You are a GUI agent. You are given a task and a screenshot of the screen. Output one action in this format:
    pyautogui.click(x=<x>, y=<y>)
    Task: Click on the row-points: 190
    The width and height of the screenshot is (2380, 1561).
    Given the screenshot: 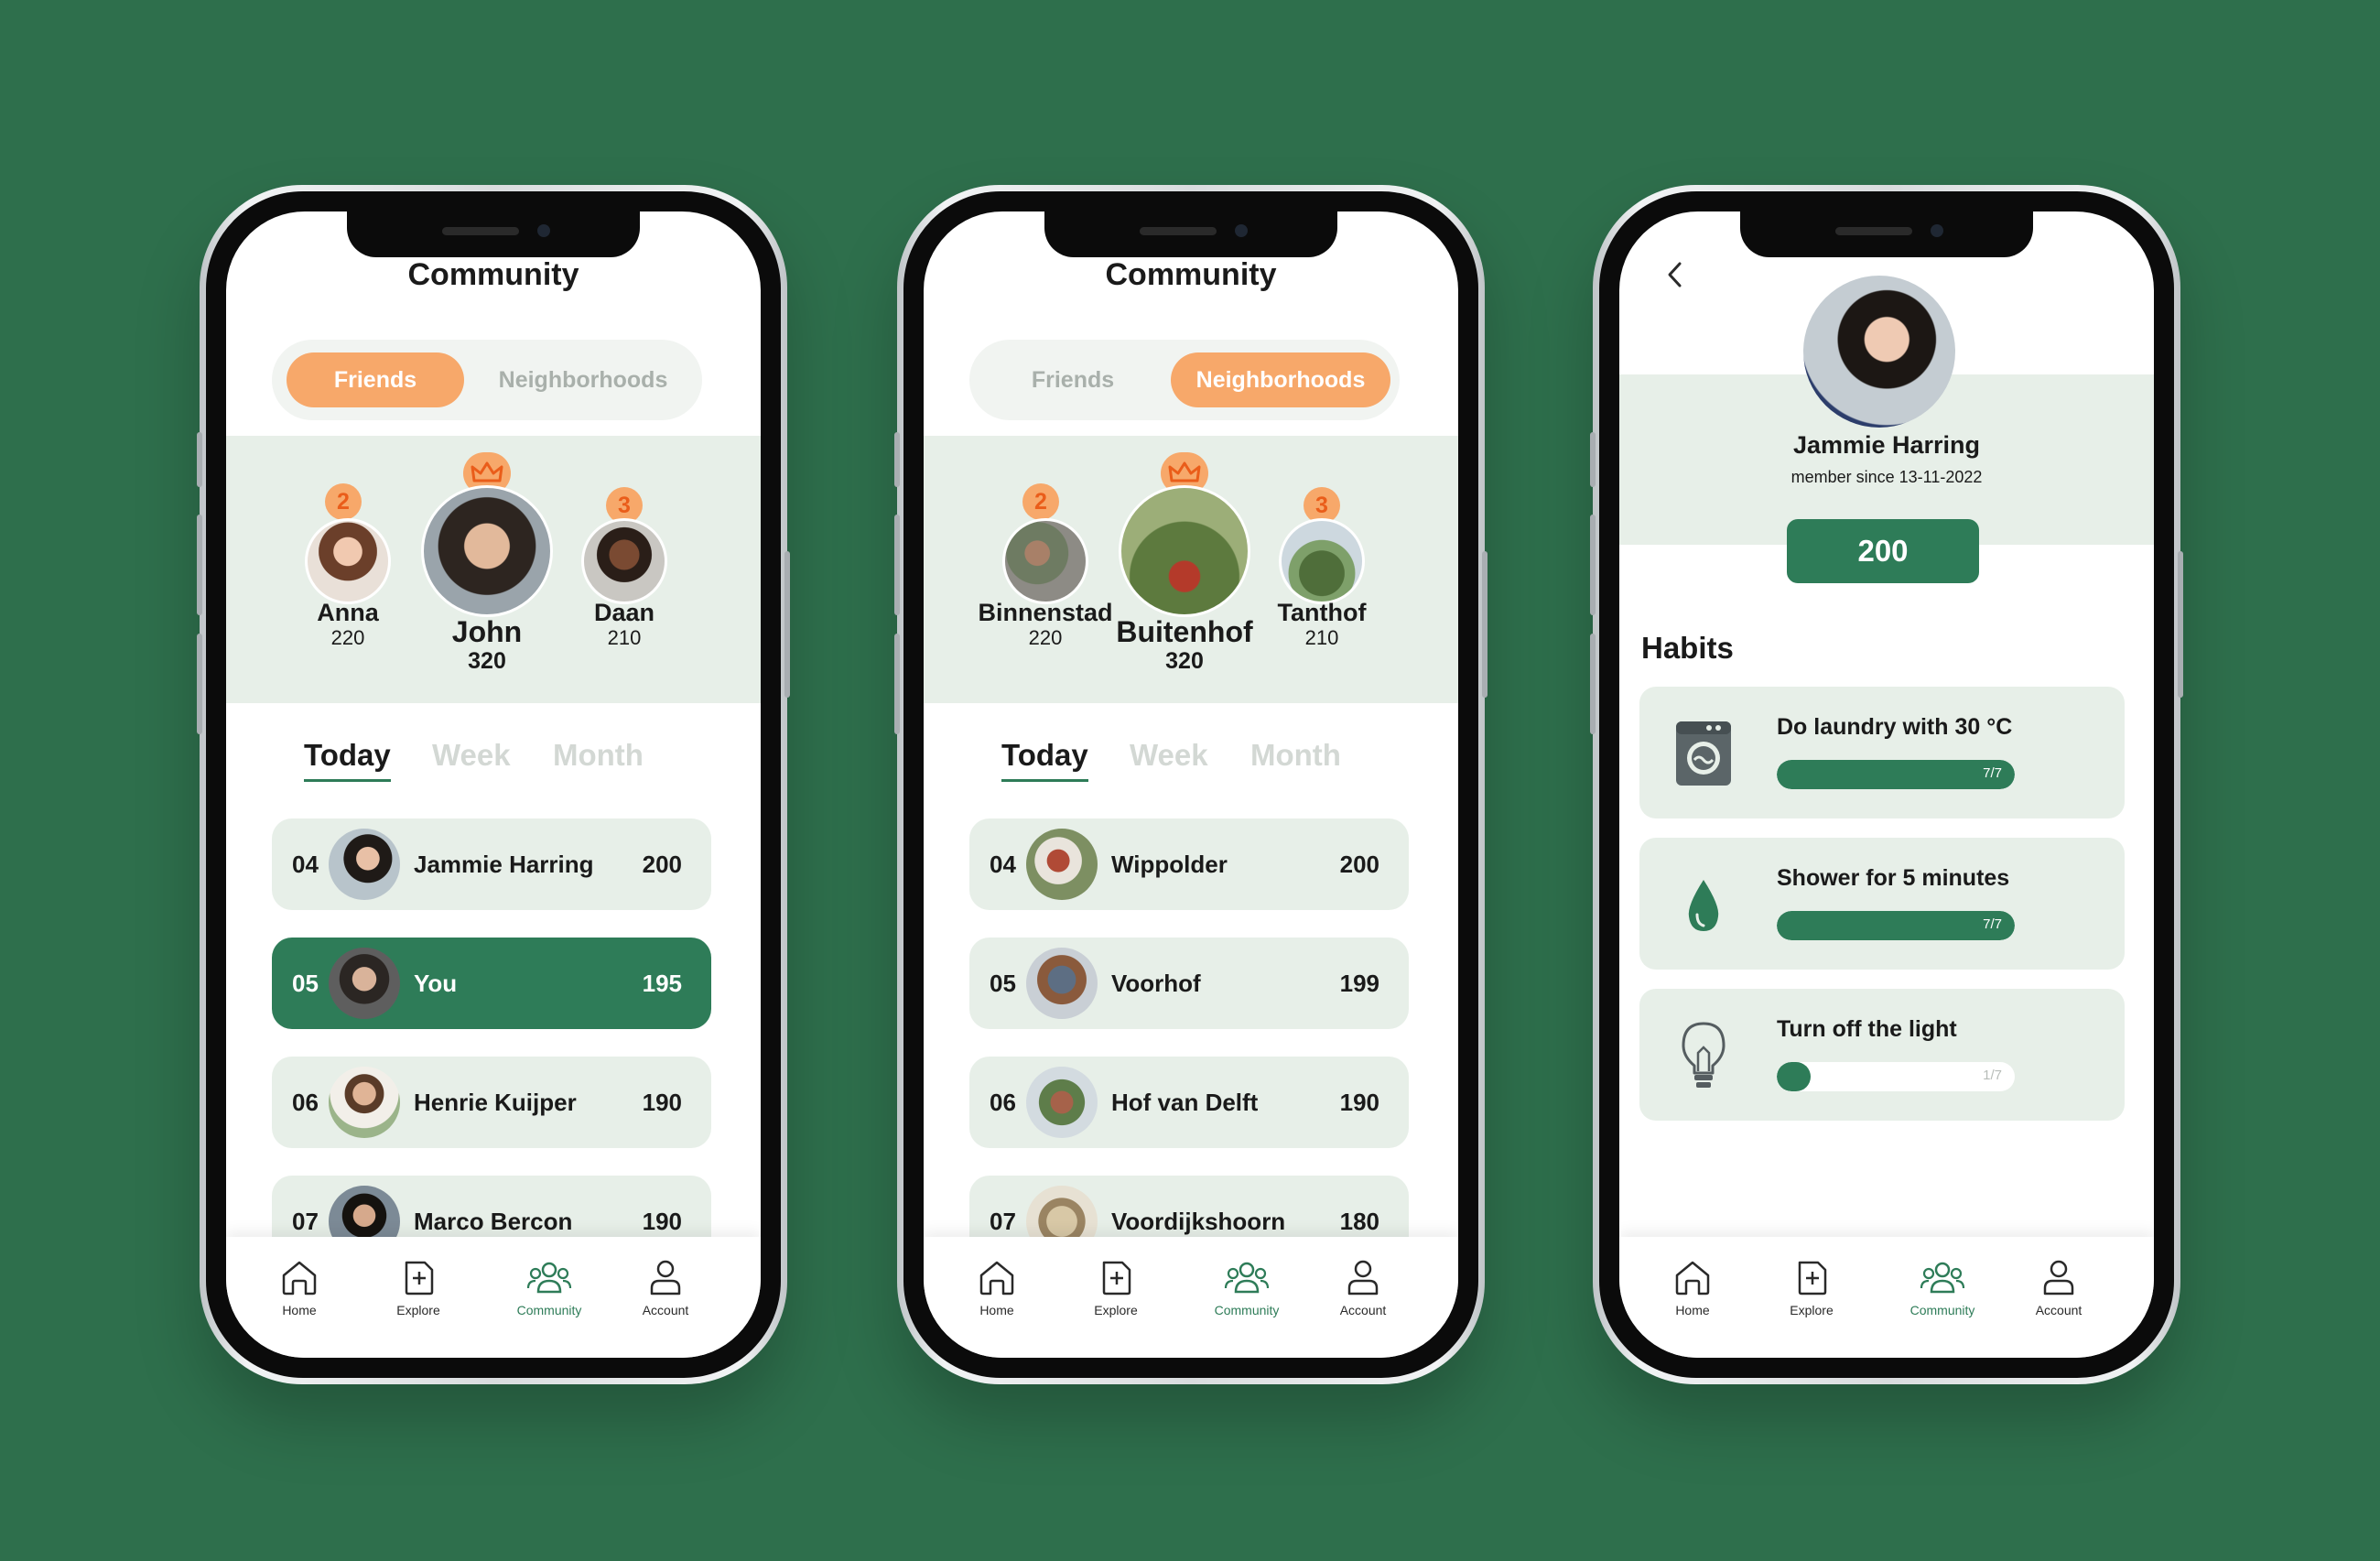 What is the action you would take?
    pyautogui.click(x=662, y=1221)
    